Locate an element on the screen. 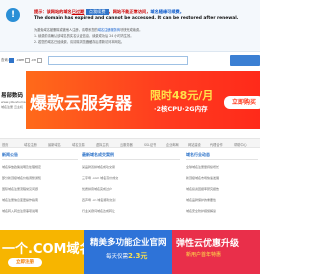 This screenshot has height=274, width=320. industry-column-title: 域名行业动态 is located at coordinates (198, 154).